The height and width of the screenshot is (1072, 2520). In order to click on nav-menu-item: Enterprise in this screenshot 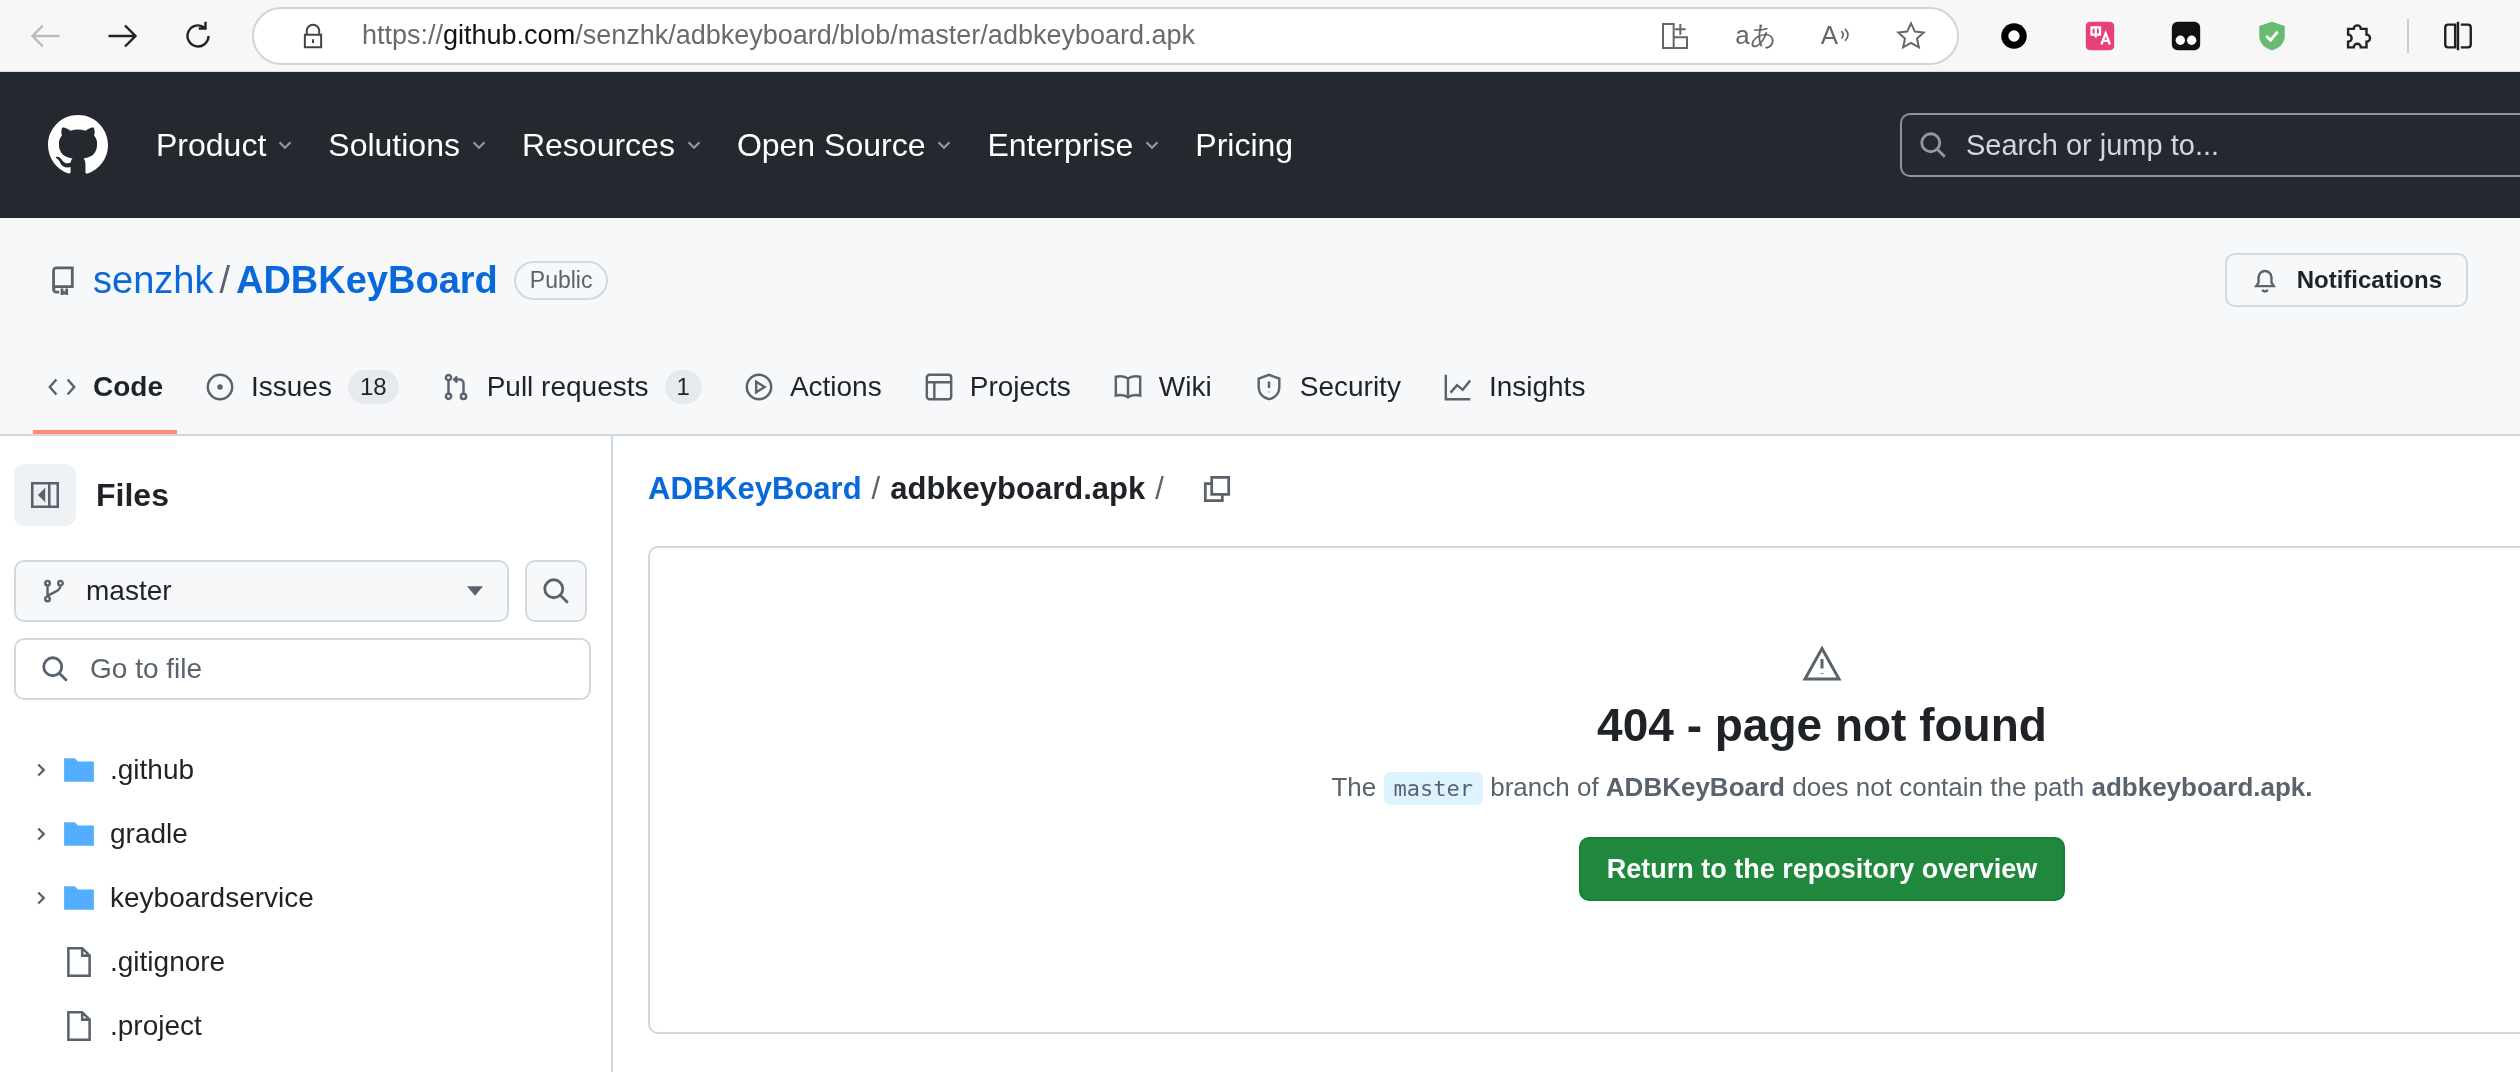, I will do `click(1087, 145)`.